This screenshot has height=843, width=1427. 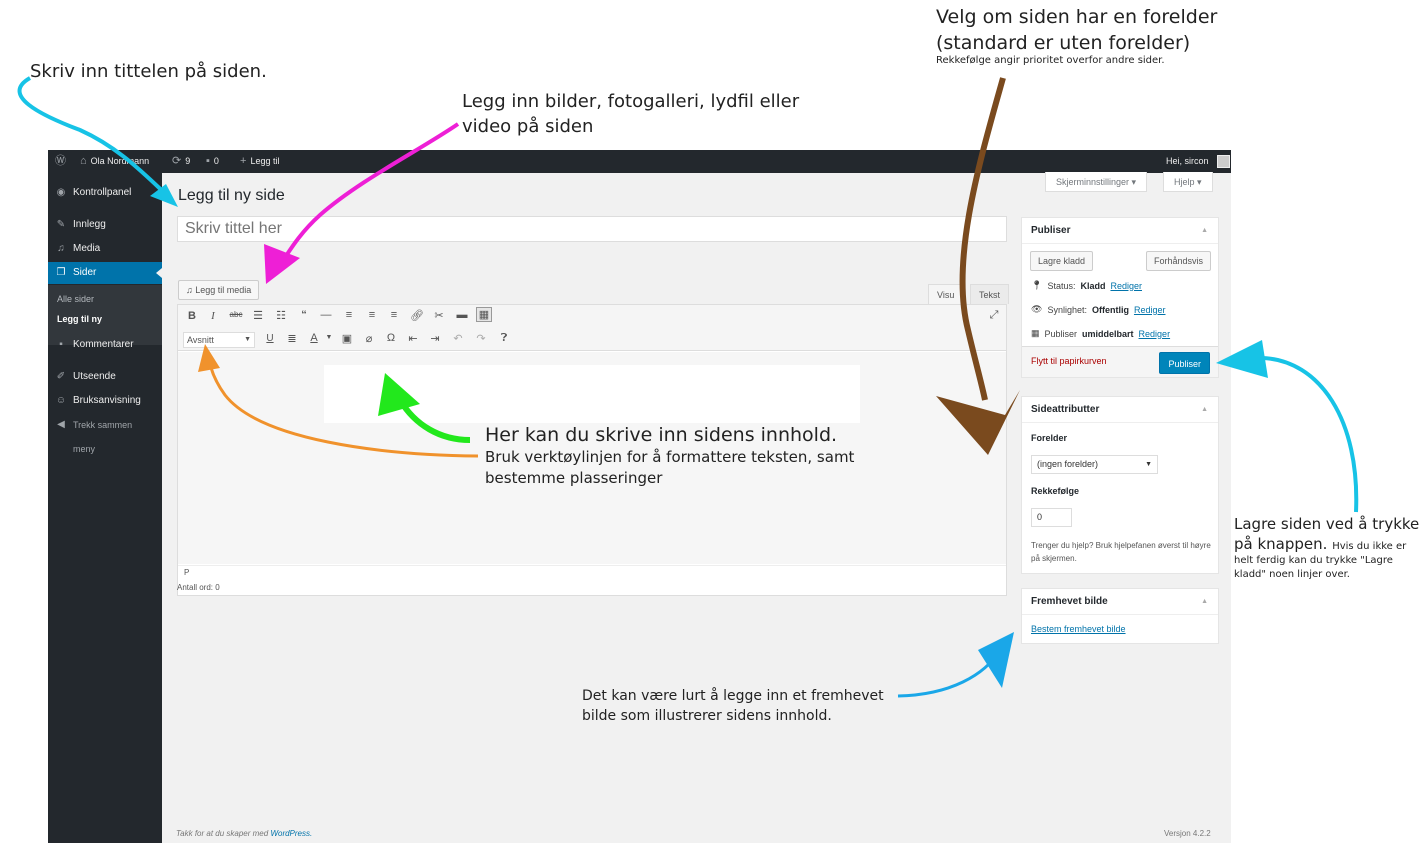 What do you see at coordinates (212, 161) in the screenshot?
I see `comments-link: ▪ 0` at bounding box center [212, 161].